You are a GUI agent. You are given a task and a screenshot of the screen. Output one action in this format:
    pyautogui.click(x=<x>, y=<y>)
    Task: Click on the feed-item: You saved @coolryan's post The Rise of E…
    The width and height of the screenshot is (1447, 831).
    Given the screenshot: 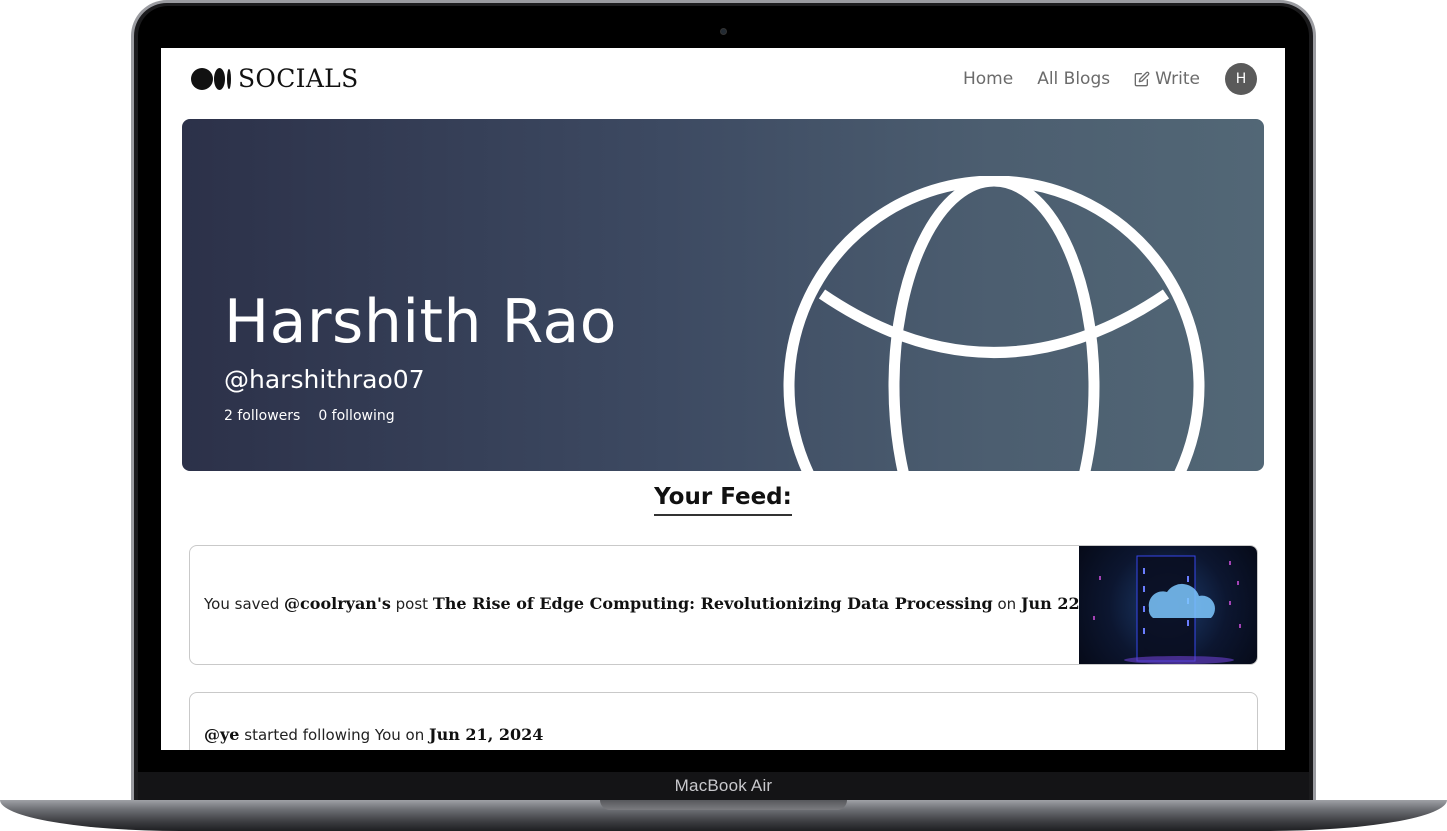 What is the action you would take?
    pyautogui.click(x=723, y=605)
    